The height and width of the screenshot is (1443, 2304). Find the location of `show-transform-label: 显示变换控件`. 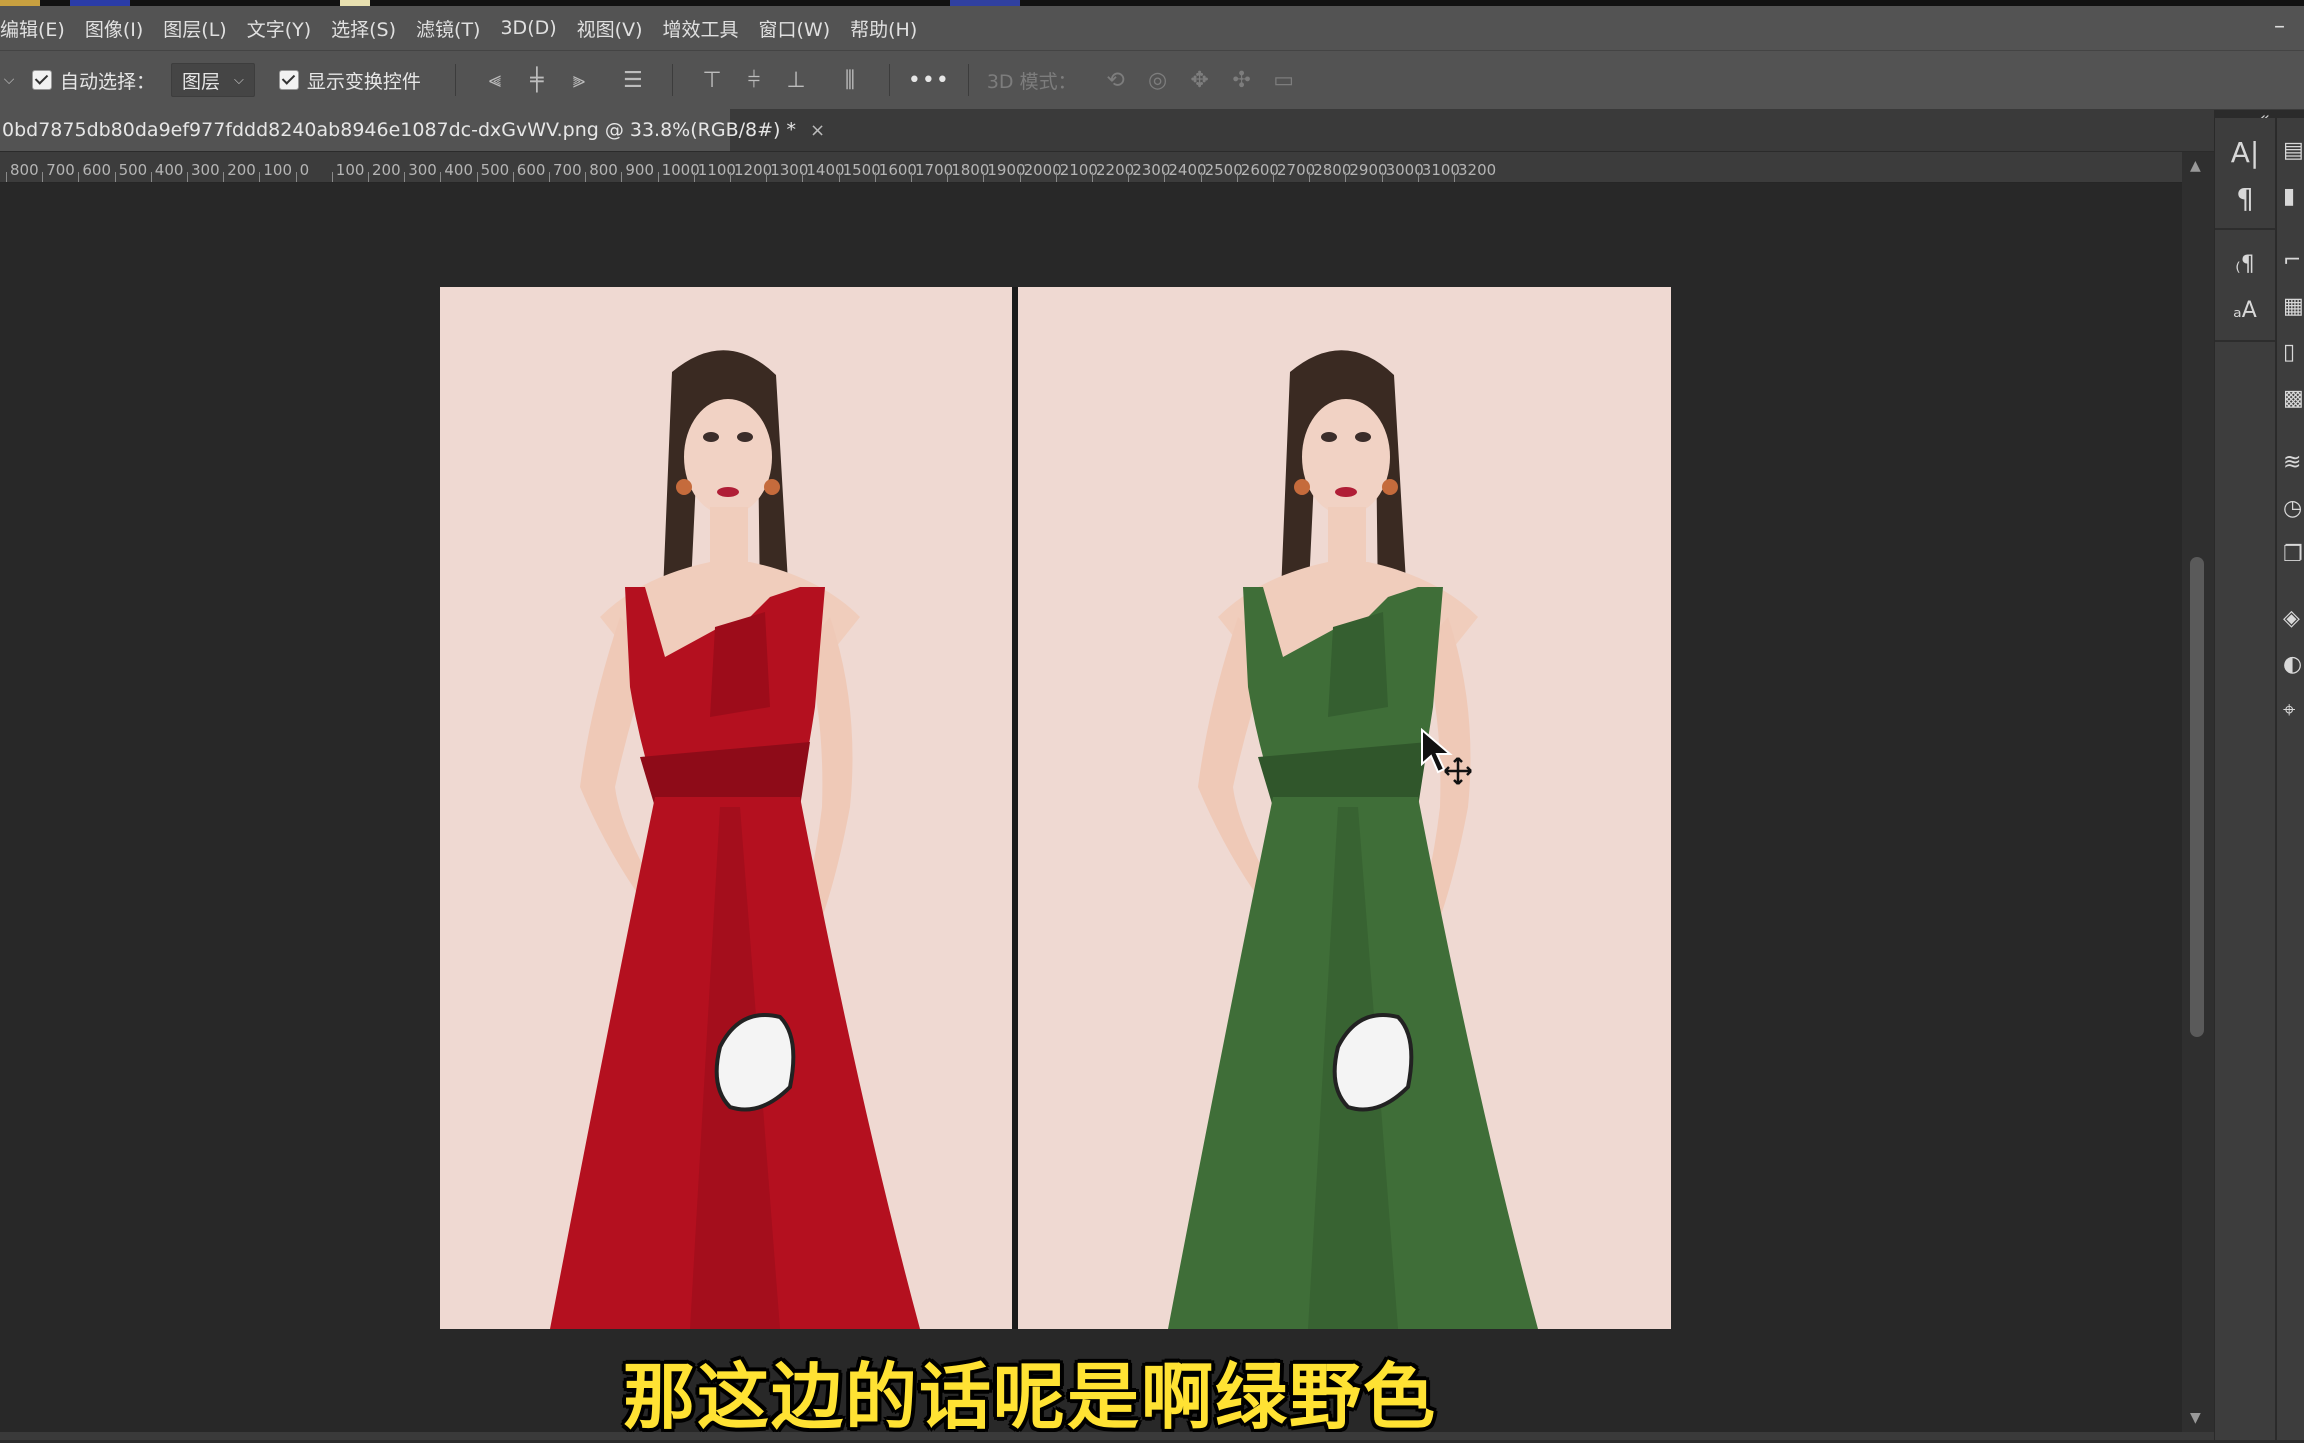

show-transform-label: 显示变换控件 is located at coordinates (363, 81).